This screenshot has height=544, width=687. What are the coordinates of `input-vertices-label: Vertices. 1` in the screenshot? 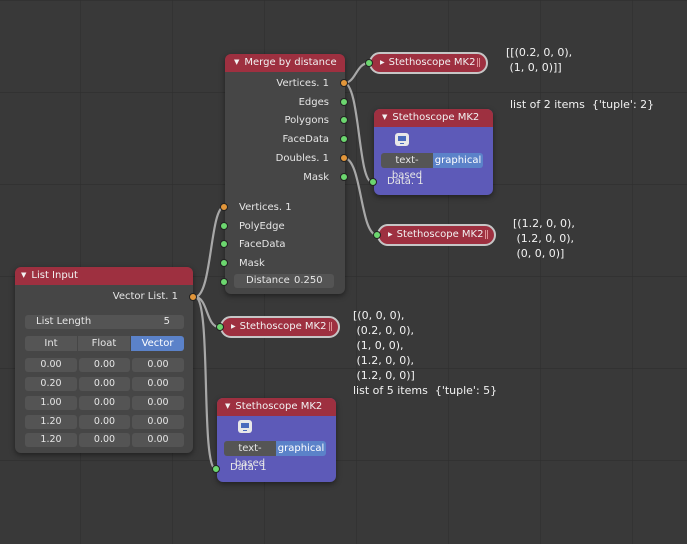 It's located at (265, 207).